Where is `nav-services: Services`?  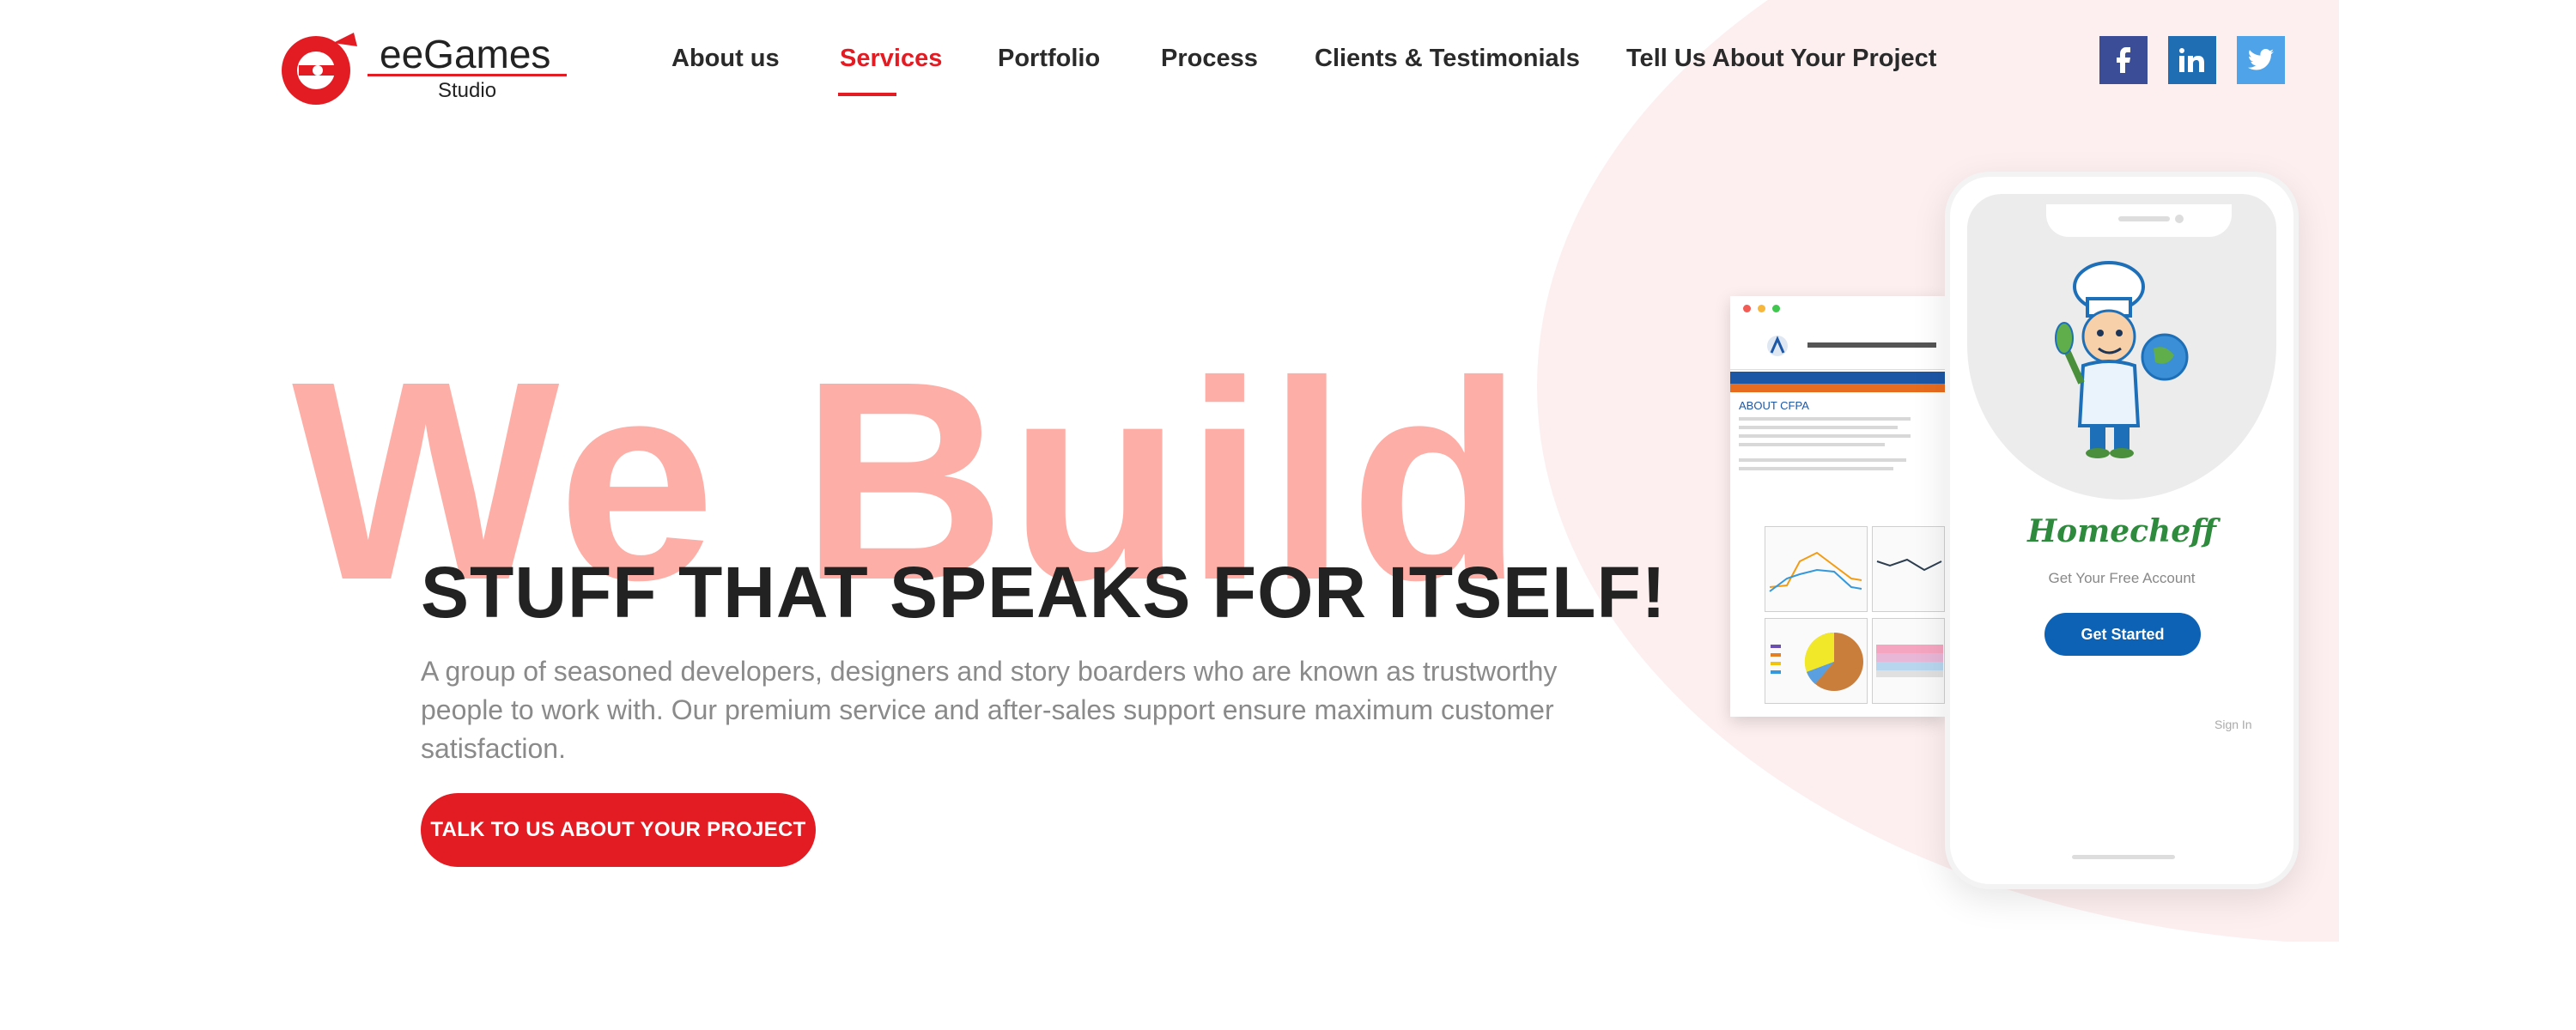 nav-services: Services is located at coordinates (891, 59).